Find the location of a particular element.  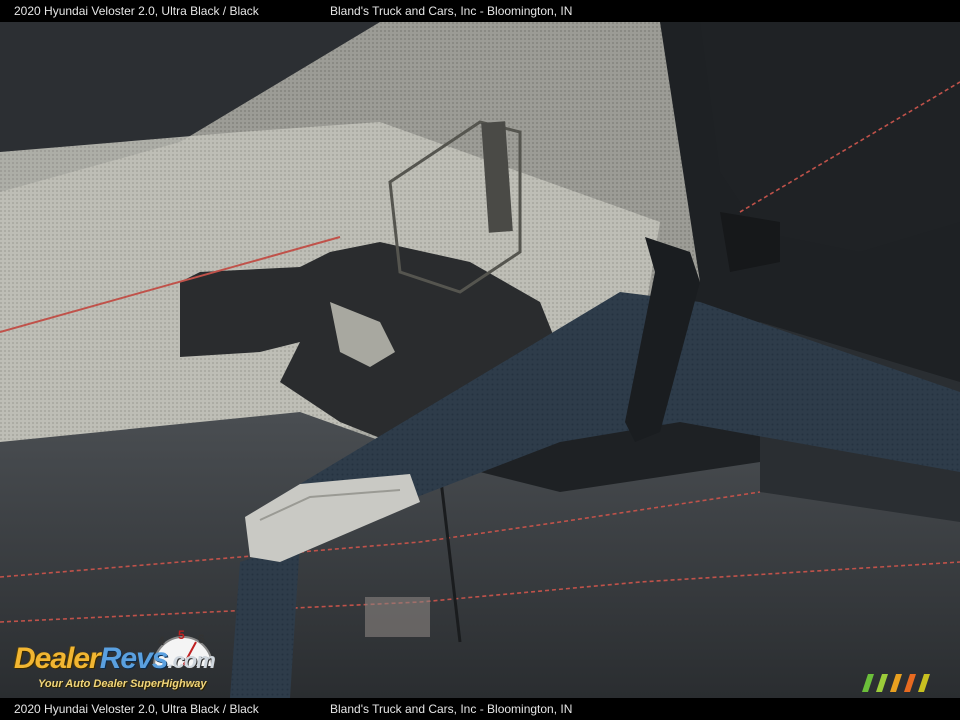

stripe-lime is located at coordinates (882, 683).